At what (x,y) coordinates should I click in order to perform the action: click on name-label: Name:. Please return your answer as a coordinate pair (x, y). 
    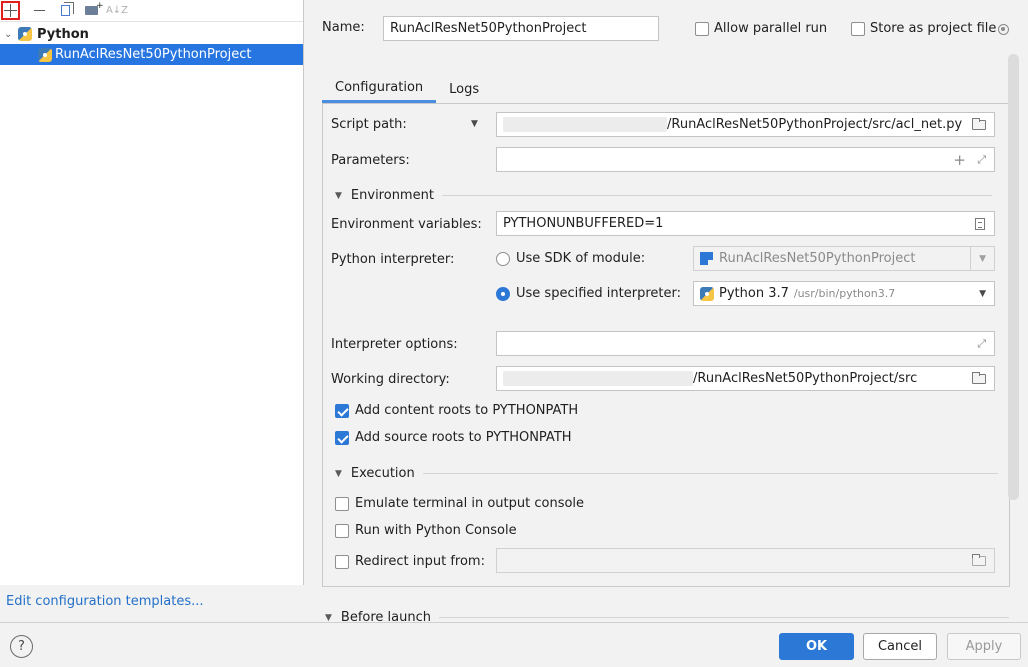
    Looking at the image, I should click on (343, 27).